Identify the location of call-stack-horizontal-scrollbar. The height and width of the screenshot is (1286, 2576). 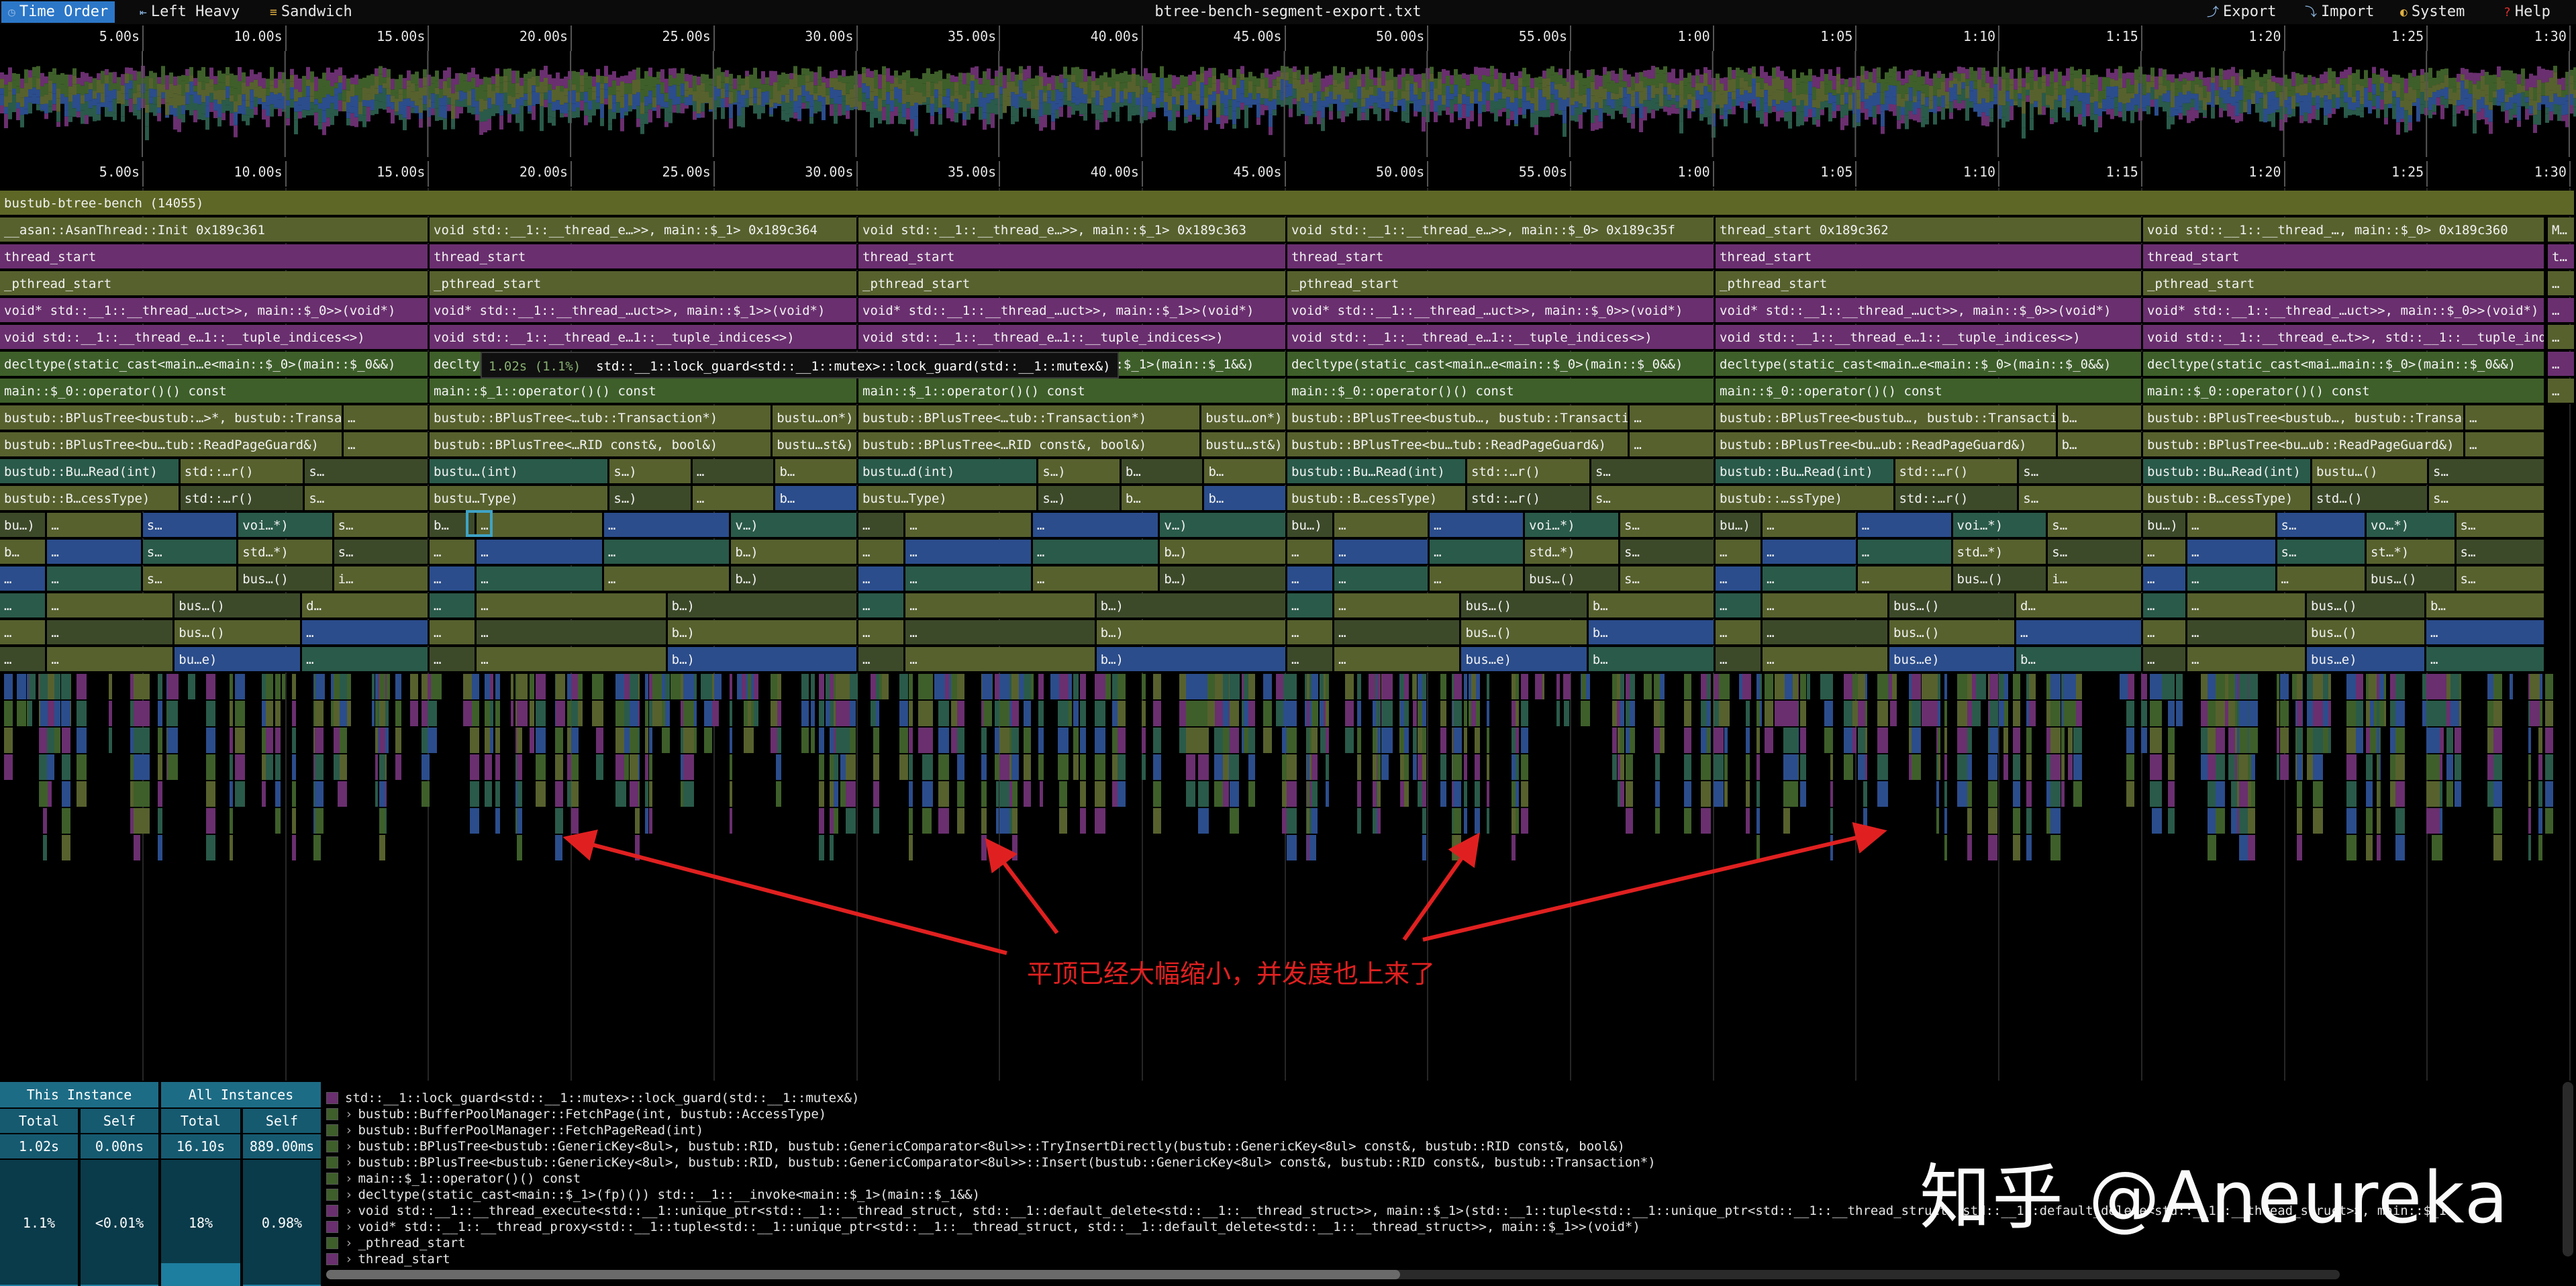
(1333, 1274).